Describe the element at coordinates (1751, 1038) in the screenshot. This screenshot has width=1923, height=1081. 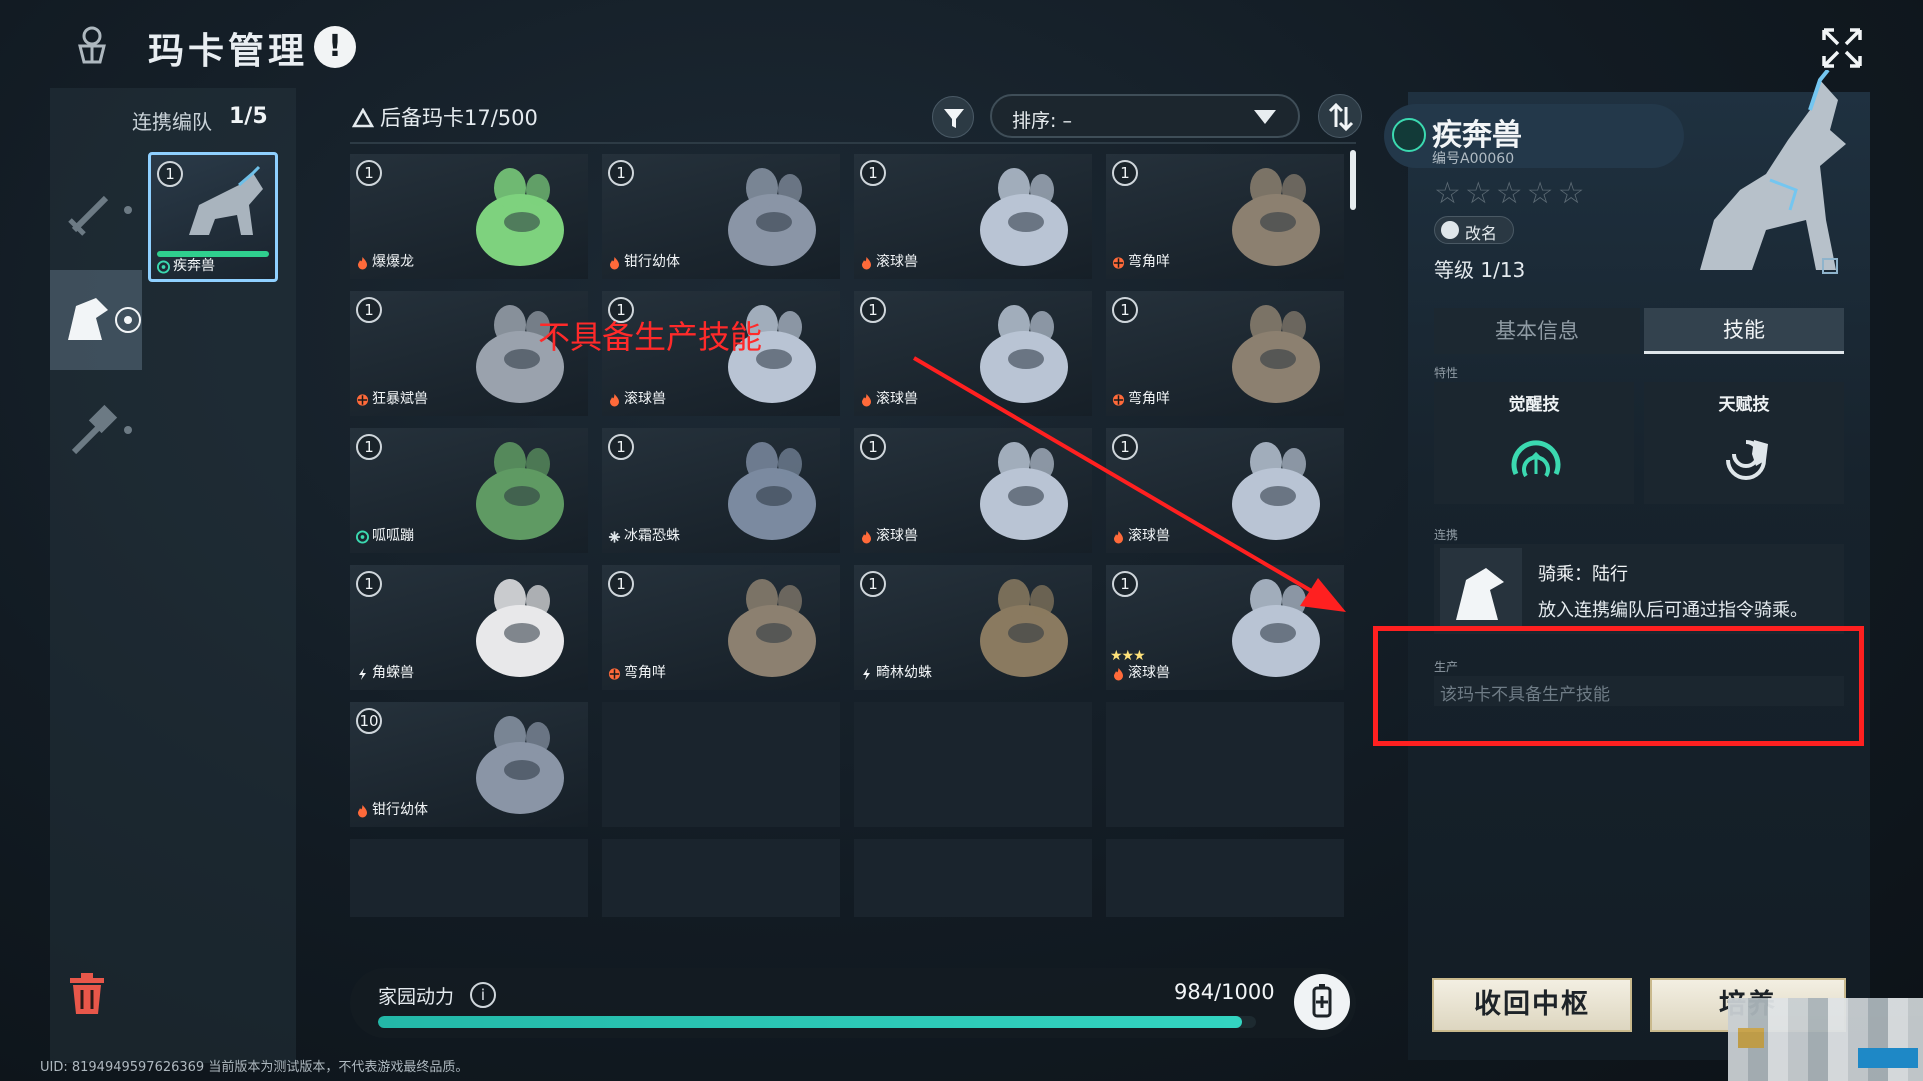
I see `mosaic-block` at that location.